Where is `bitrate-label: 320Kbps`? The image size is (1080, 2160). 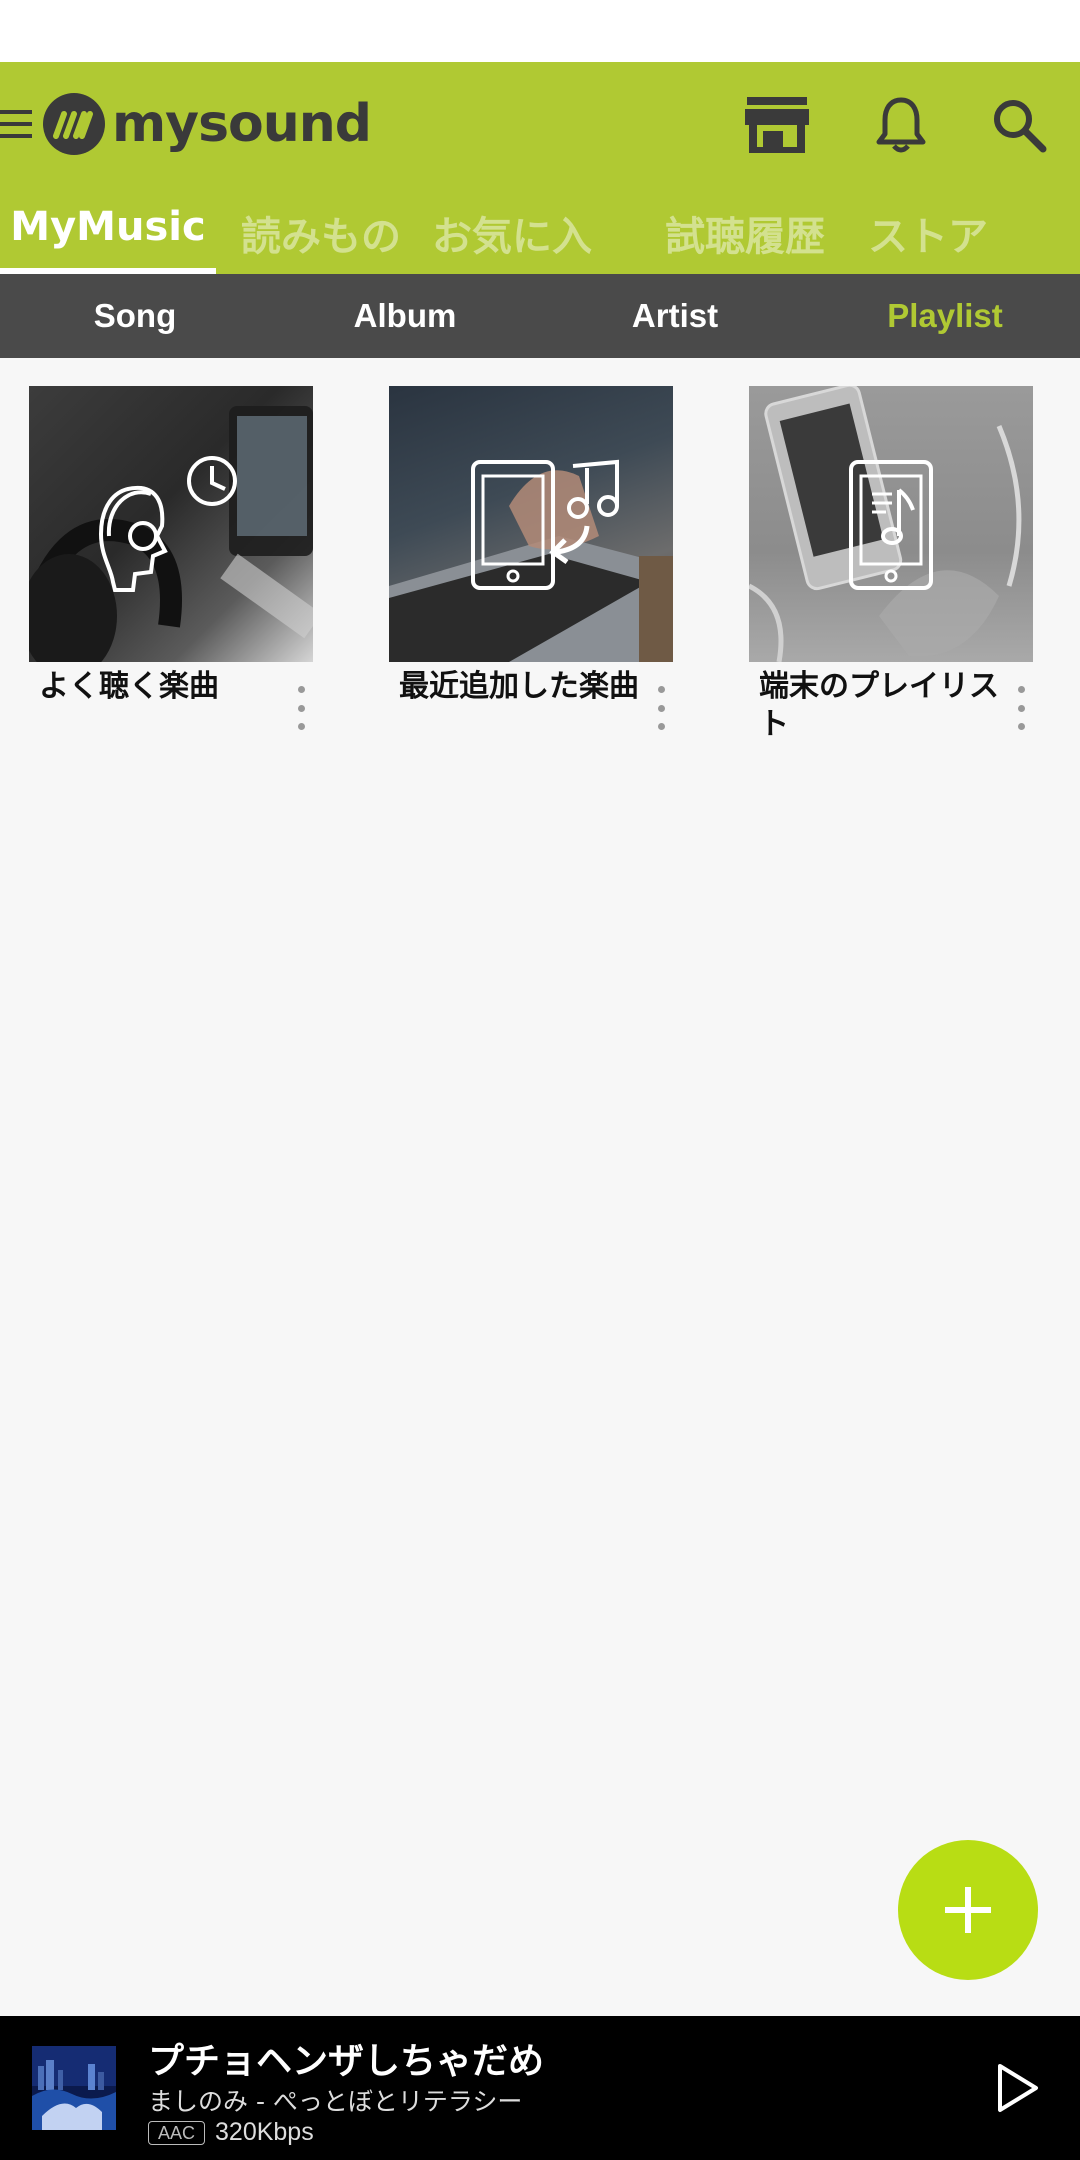 bitrate-label: 320Kbps is located at coordinates (264, 2132).